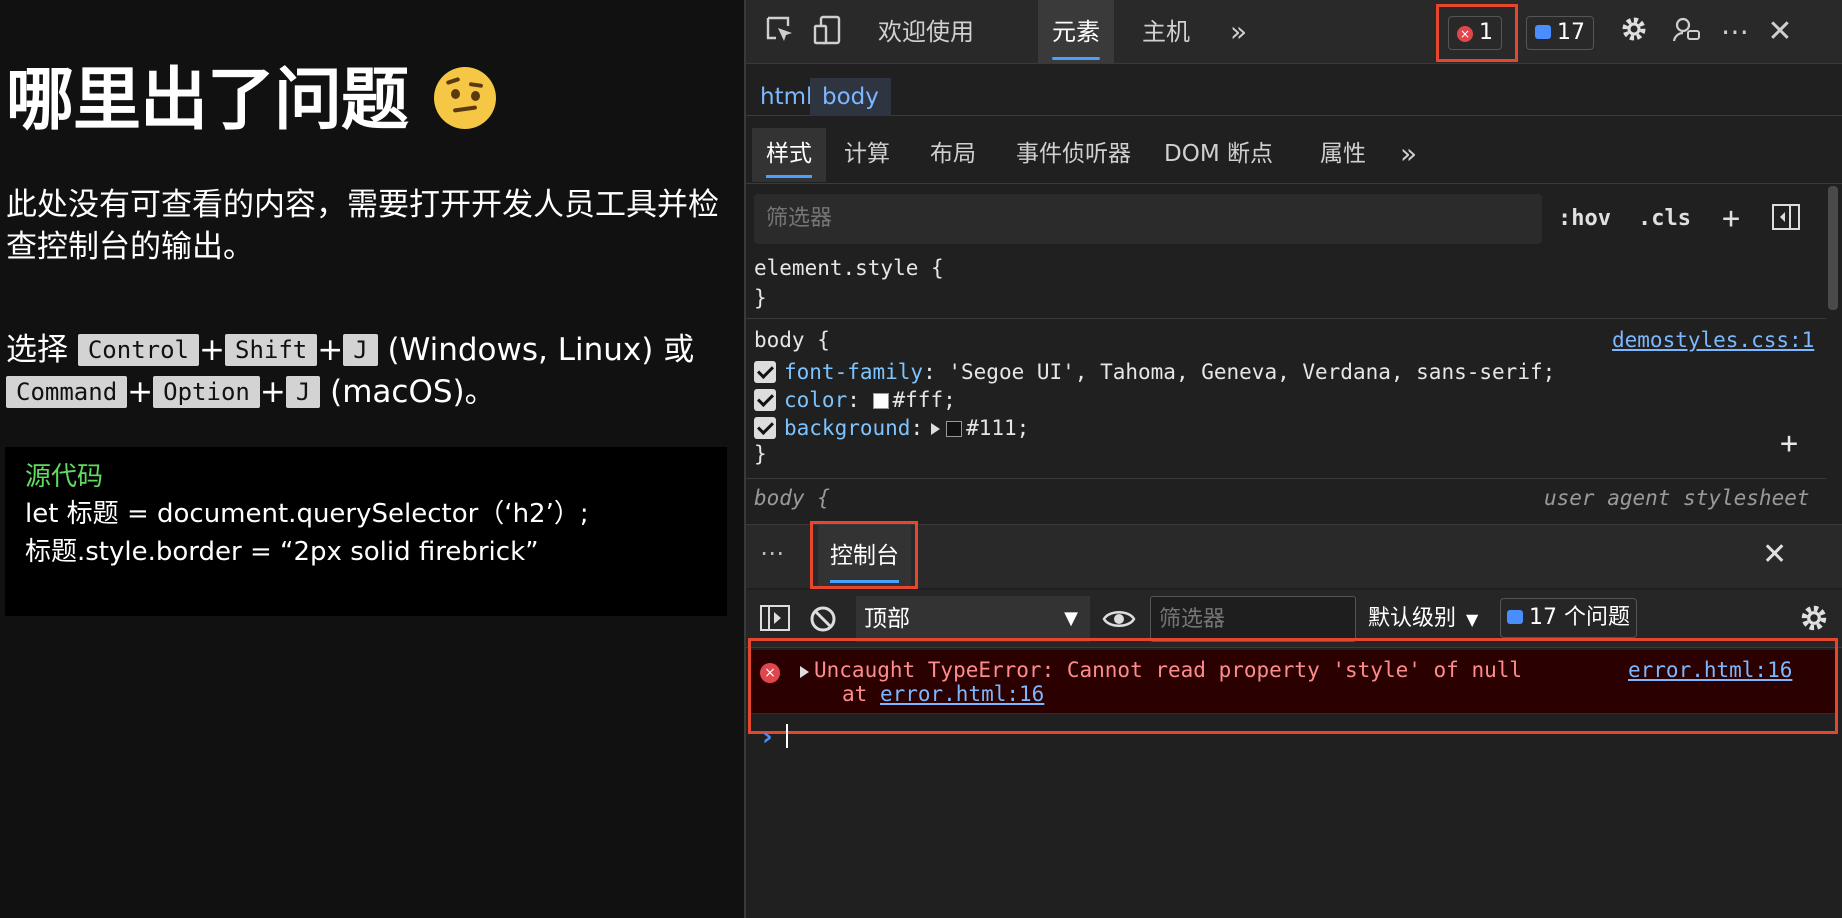 The width and height of the screenshot is (1842, 918). Describe the element at coordinates (1238, 32) in the screenshot. I see `more-tabs-button: »` at that location.